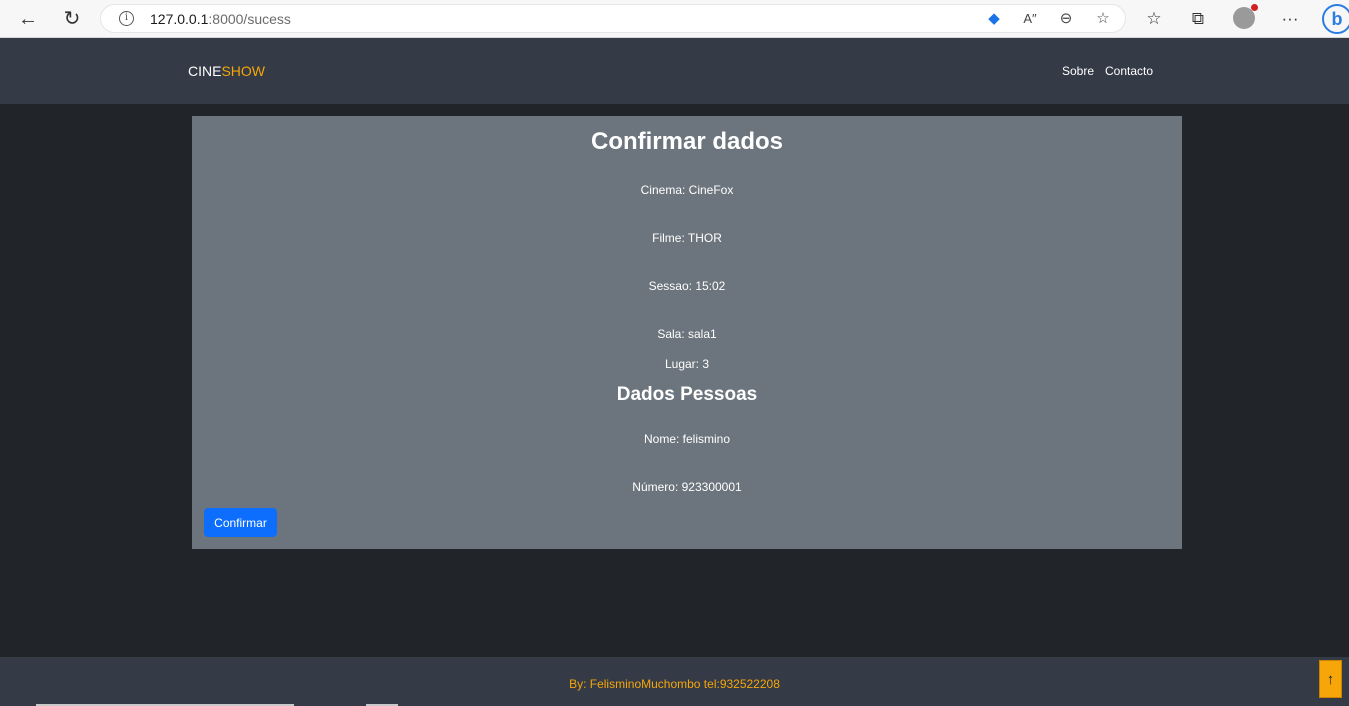 The image size is (1349, 706). Describe the element at coordinates (687, 439) in the screenshot. I see `detail-name: Nome: felismino` at that location.